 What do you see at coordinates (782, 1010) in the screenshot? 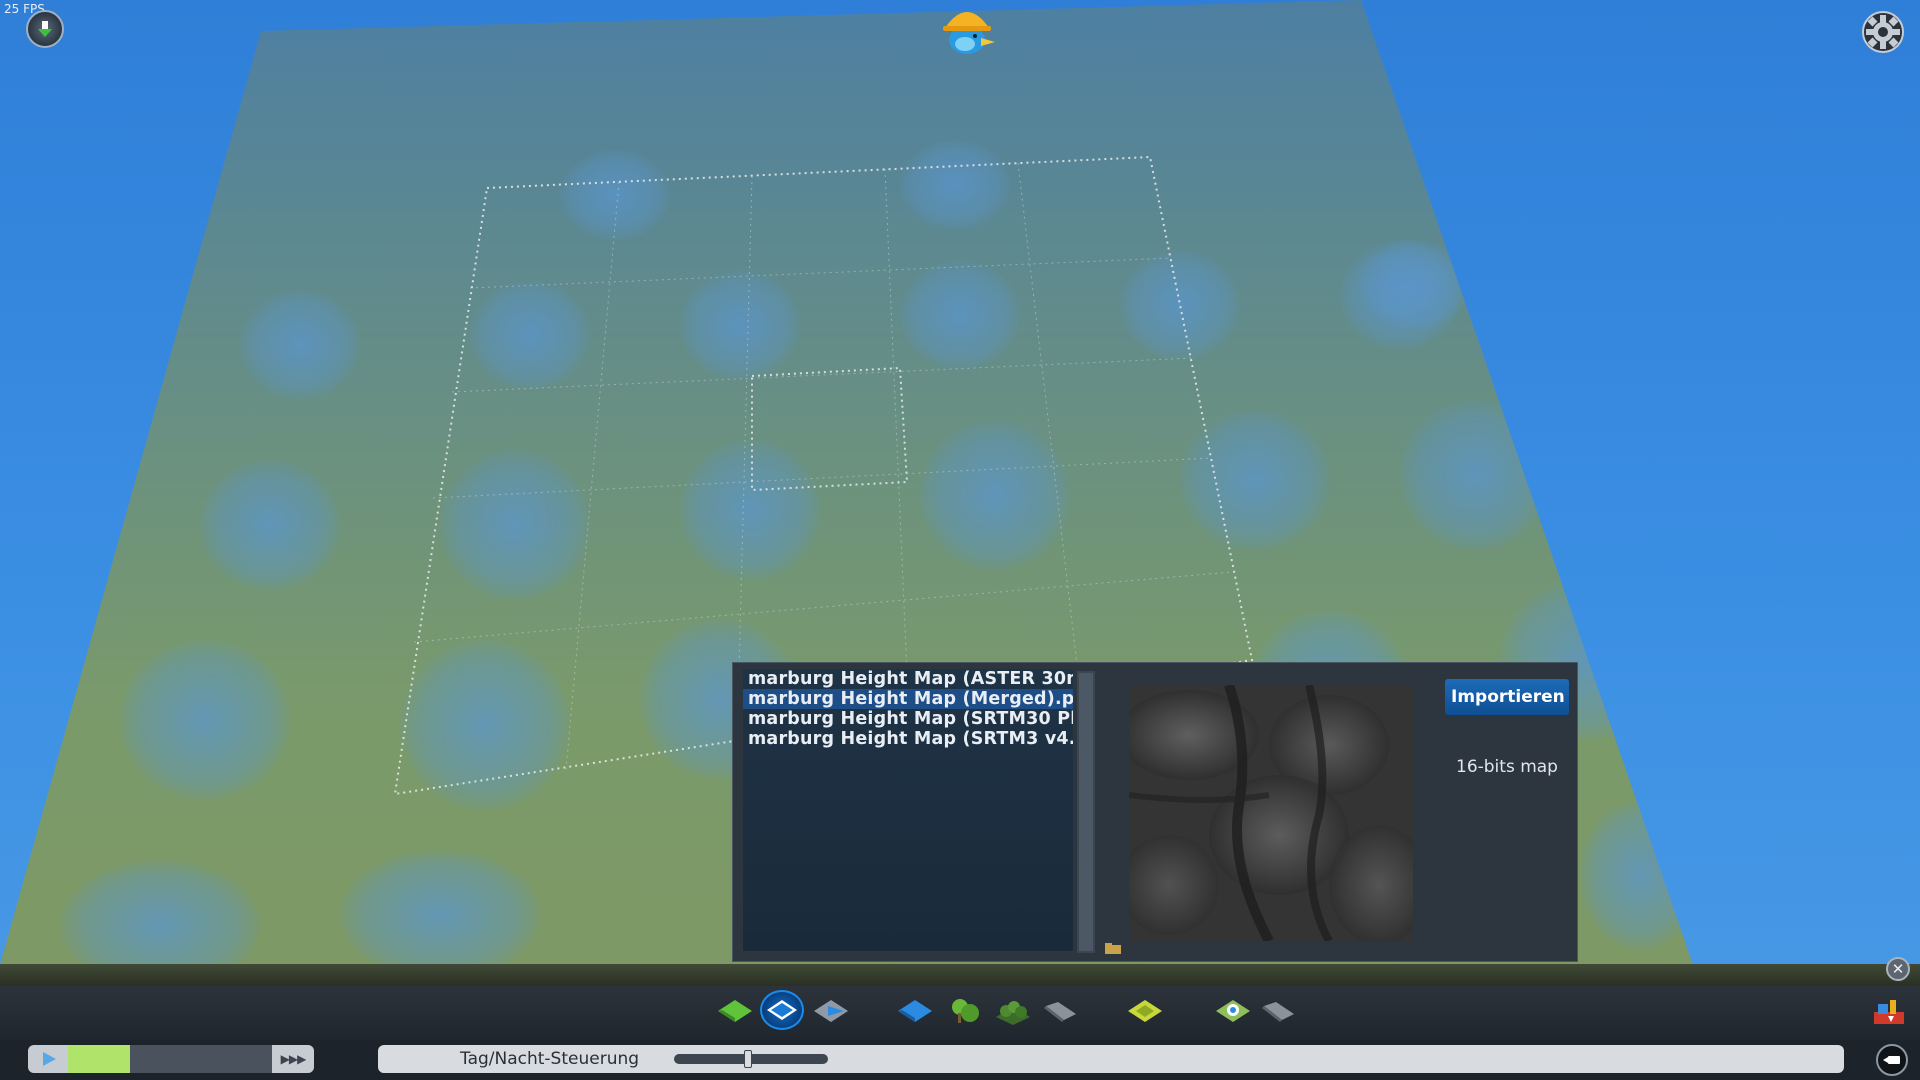
I see `water-tool-icon` at bounding box center [782, 1010].